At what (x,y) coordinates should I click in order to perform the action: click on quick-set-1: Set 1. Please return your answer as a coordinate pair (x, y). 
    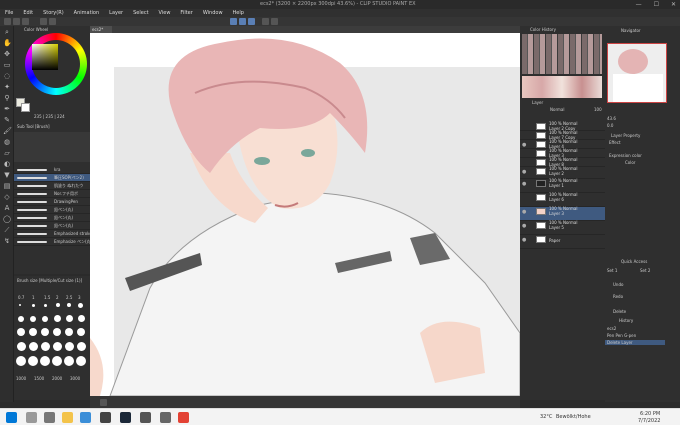
    Looking at the image, I should click on (612, 270).